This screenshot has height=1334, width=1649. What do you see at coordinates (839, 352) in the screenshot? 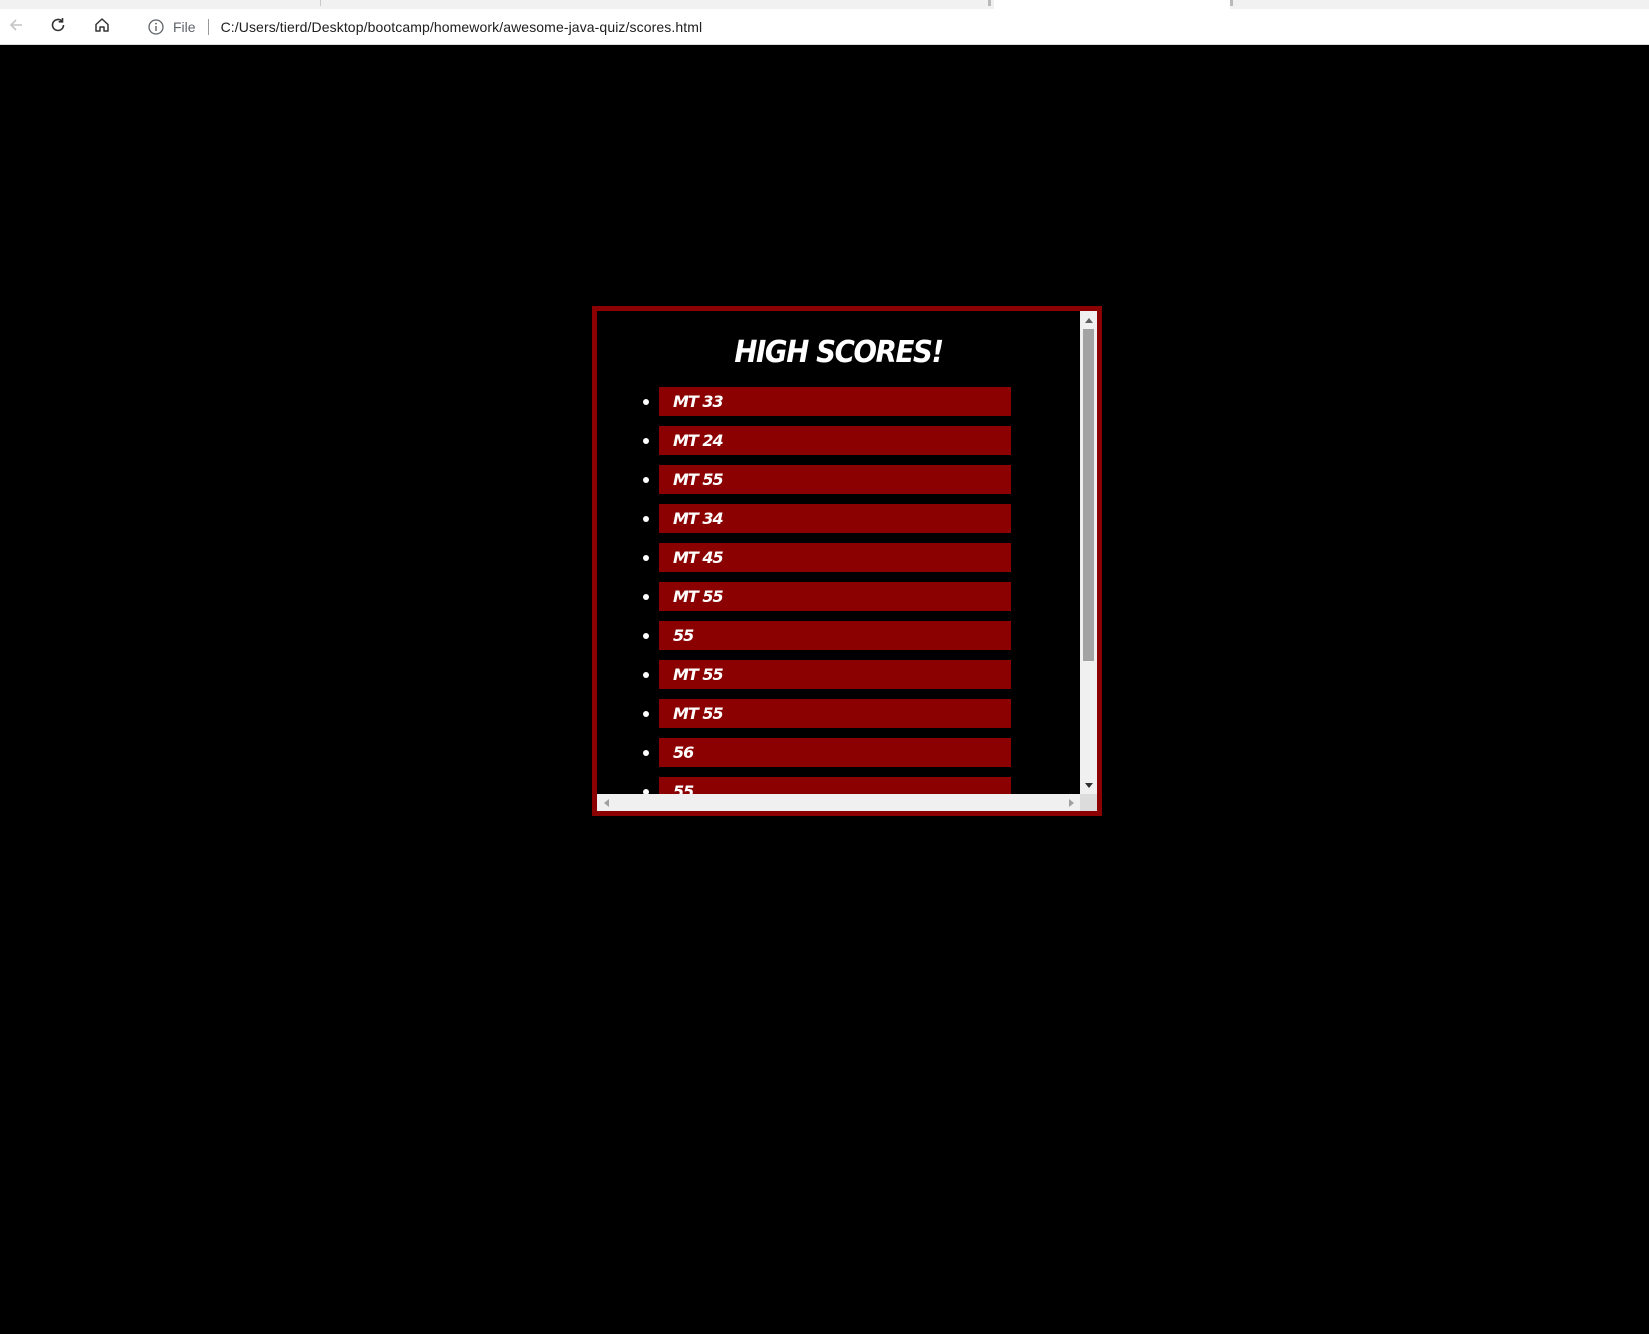
I see `page-title: HIGH SCORES!` at bounding box center [839, 352].